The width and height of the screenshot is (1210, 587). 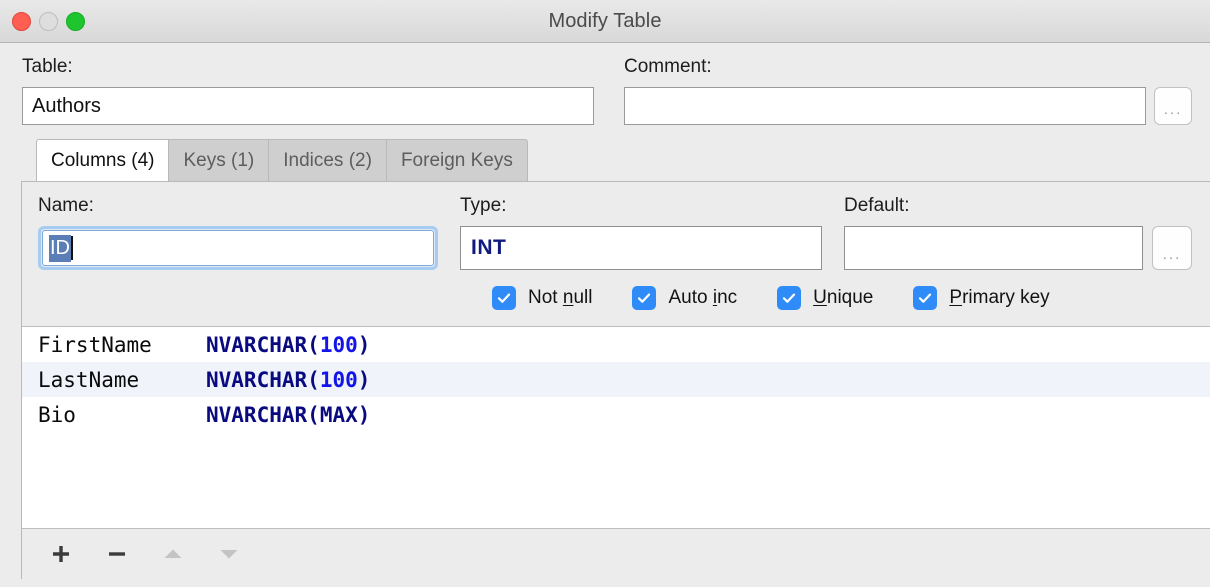 I want to click on column-default-label: Default:, so click(x=877, y=205).